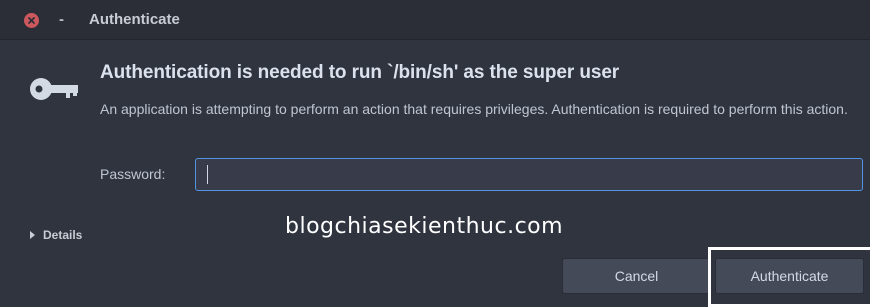 The width and height of the screenshot is (870, 307). Describe the element at coordinates (54, 91) in the screenshot. I see `key-icon` at that location.